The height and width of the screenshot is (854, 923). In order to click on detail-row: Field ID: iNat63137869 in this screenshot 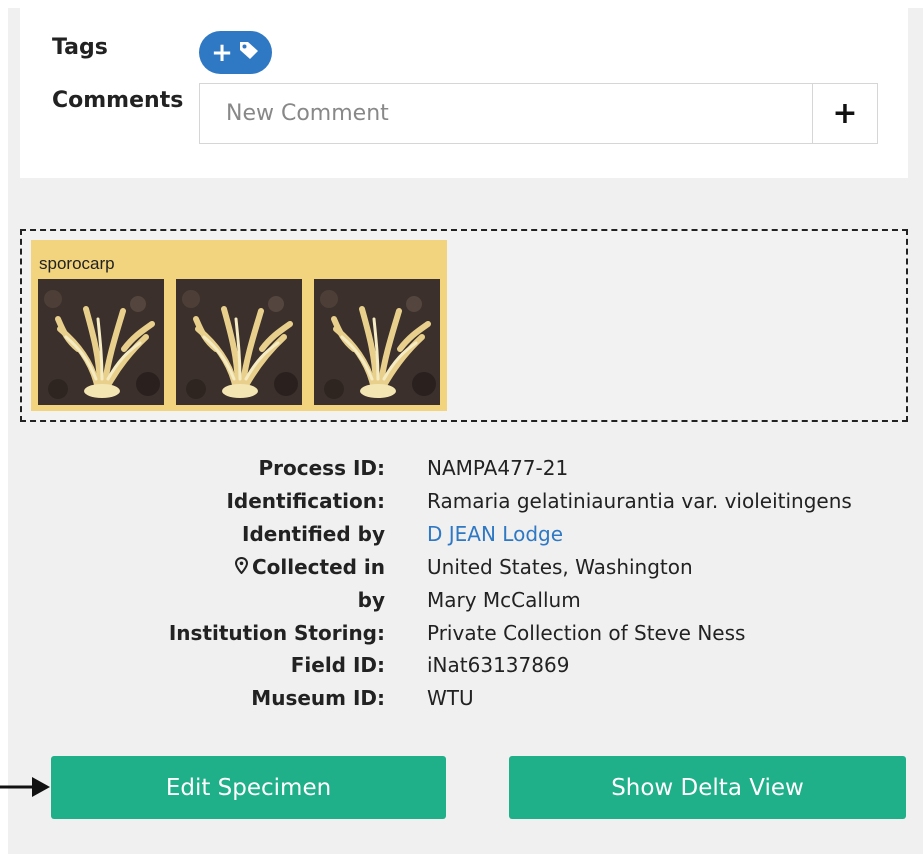, I will do `click(461, 669)`.